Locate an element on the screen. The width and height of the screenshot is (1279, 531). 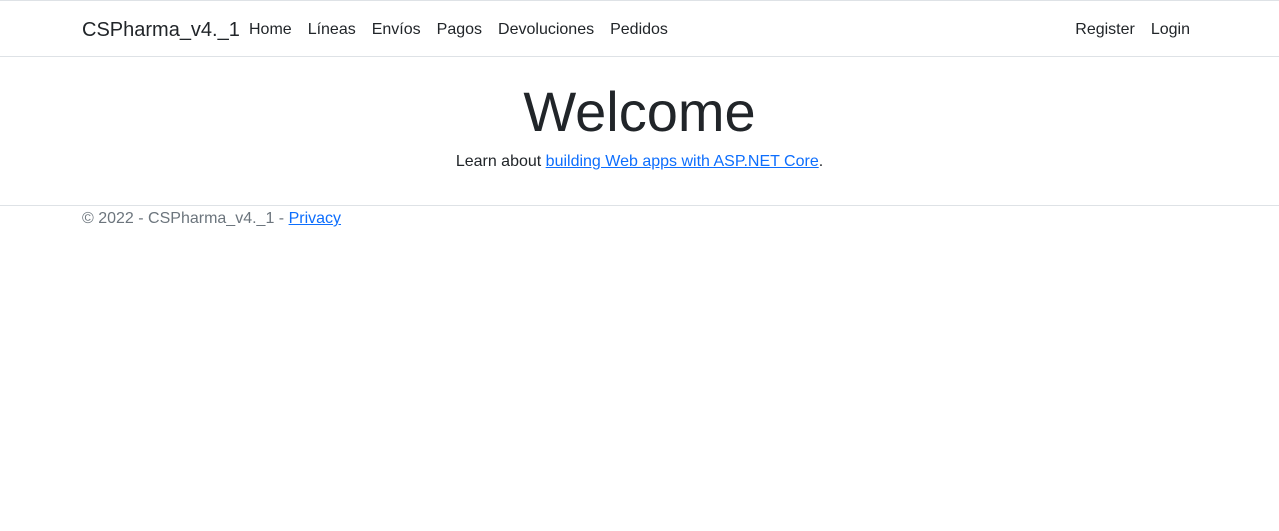
brand-link: CSPharma_v4._1 is located at coordinates (161, 30).